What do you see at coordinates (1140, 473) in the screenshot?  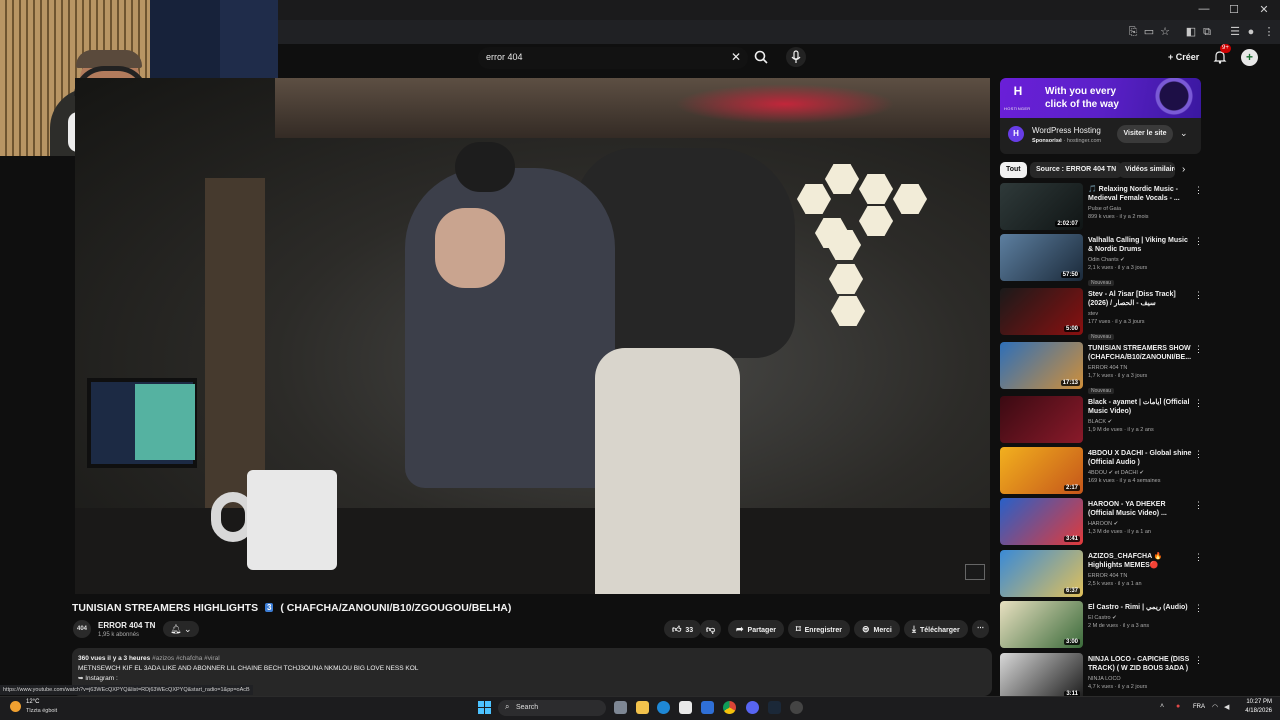 I see `recommendation-channel: 4BDOU ✔ et DACHI ✔` at bounding box center [1140, 473].